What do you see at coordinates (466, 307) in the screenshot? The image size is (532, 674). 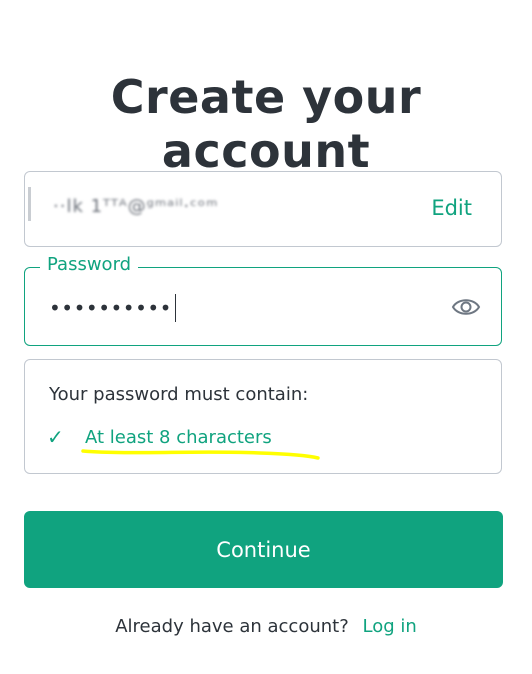 I see `eye-icon` at bounding box center [466, 307].